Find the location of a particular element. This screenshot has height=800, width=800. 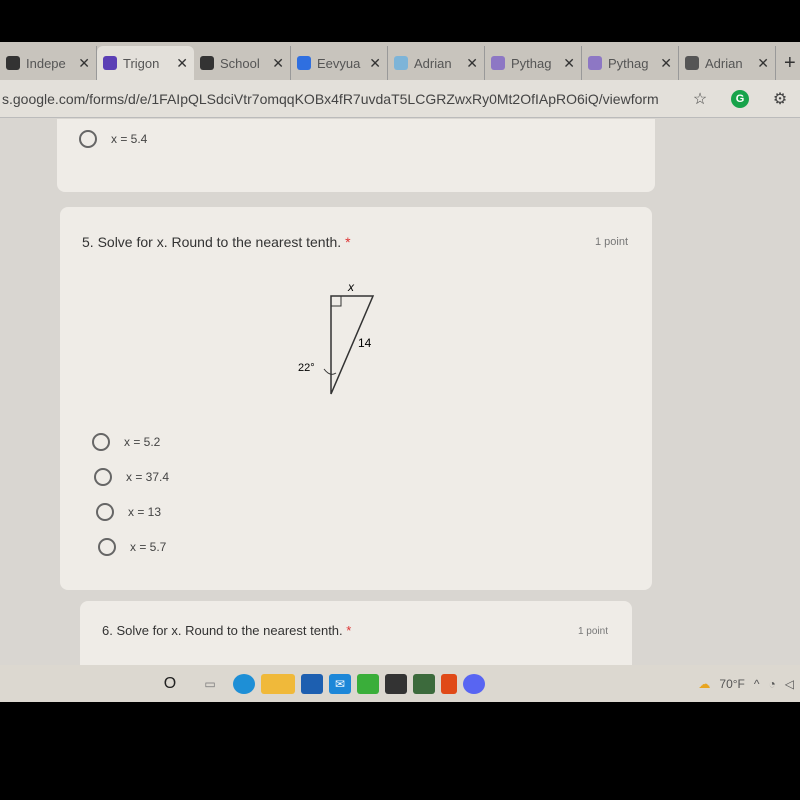

office-icon is located at coordinates (449, 683).